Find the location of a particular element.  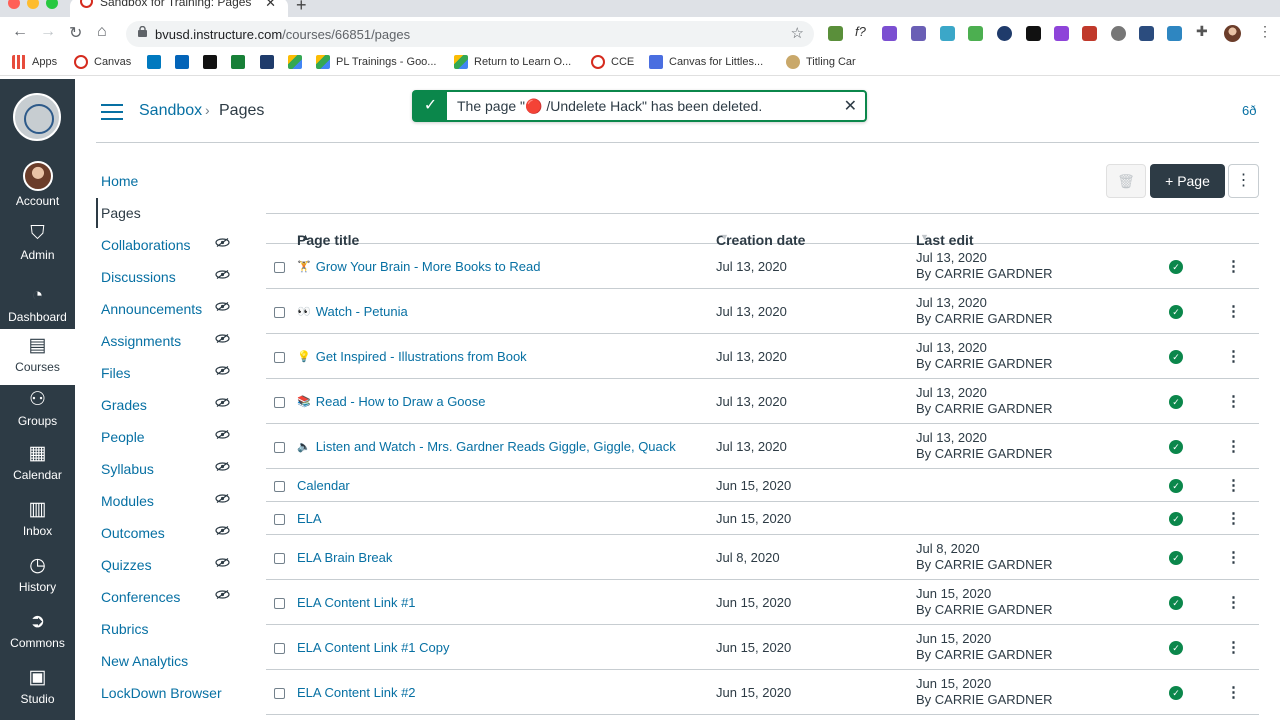

extension-mail-icon is located at coordinates (1089, 33).